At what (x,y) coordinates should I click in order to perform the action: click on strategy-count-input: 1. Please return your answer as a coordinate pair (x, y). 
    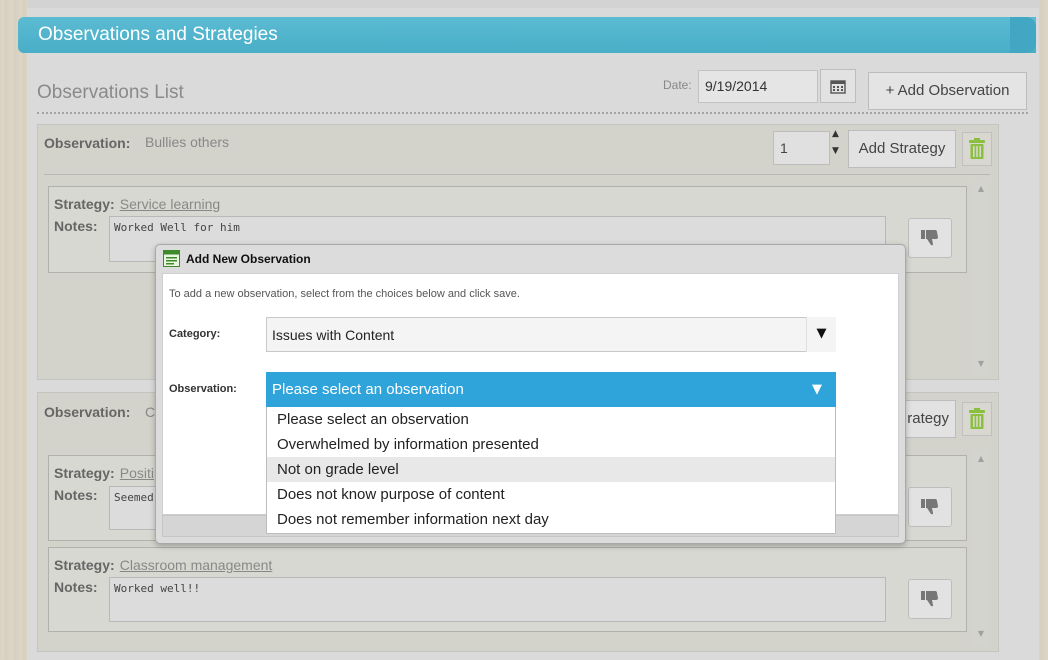
    Looking at the image, I should click on (801, 148).